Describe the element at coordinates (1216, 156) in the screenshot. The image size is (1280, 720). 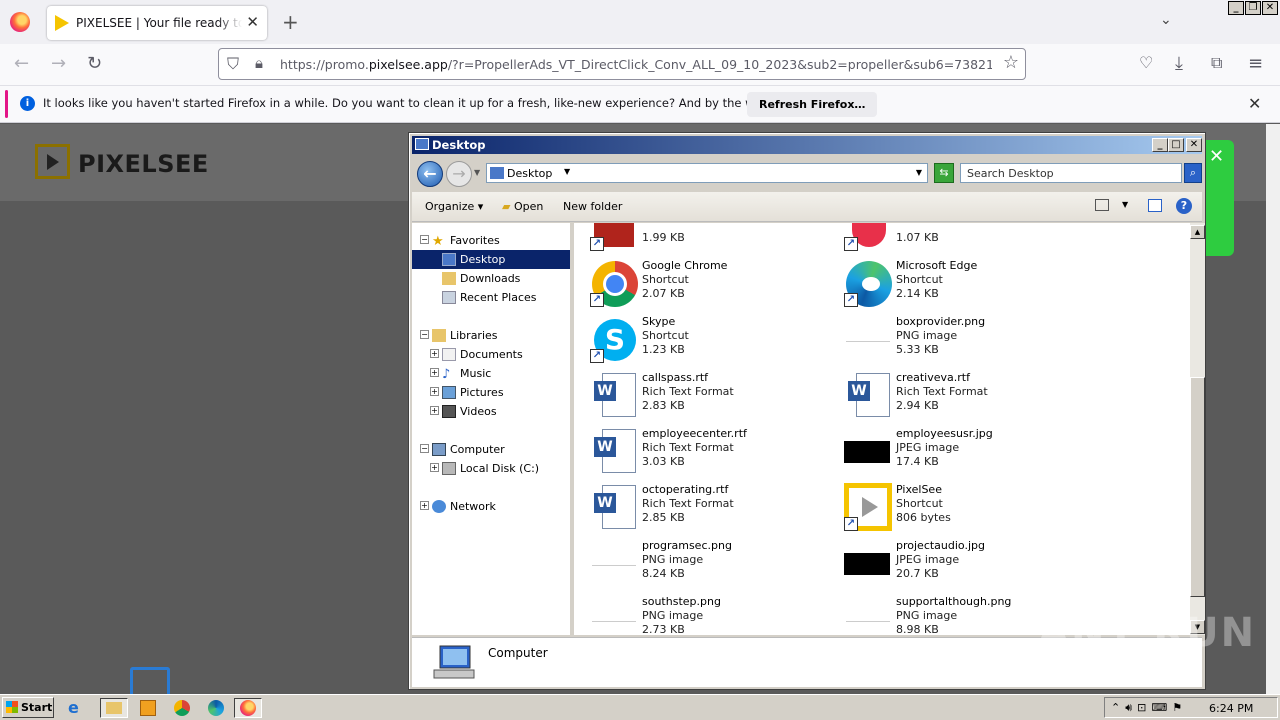
I see `panel-close-icon: ✕` at that location.